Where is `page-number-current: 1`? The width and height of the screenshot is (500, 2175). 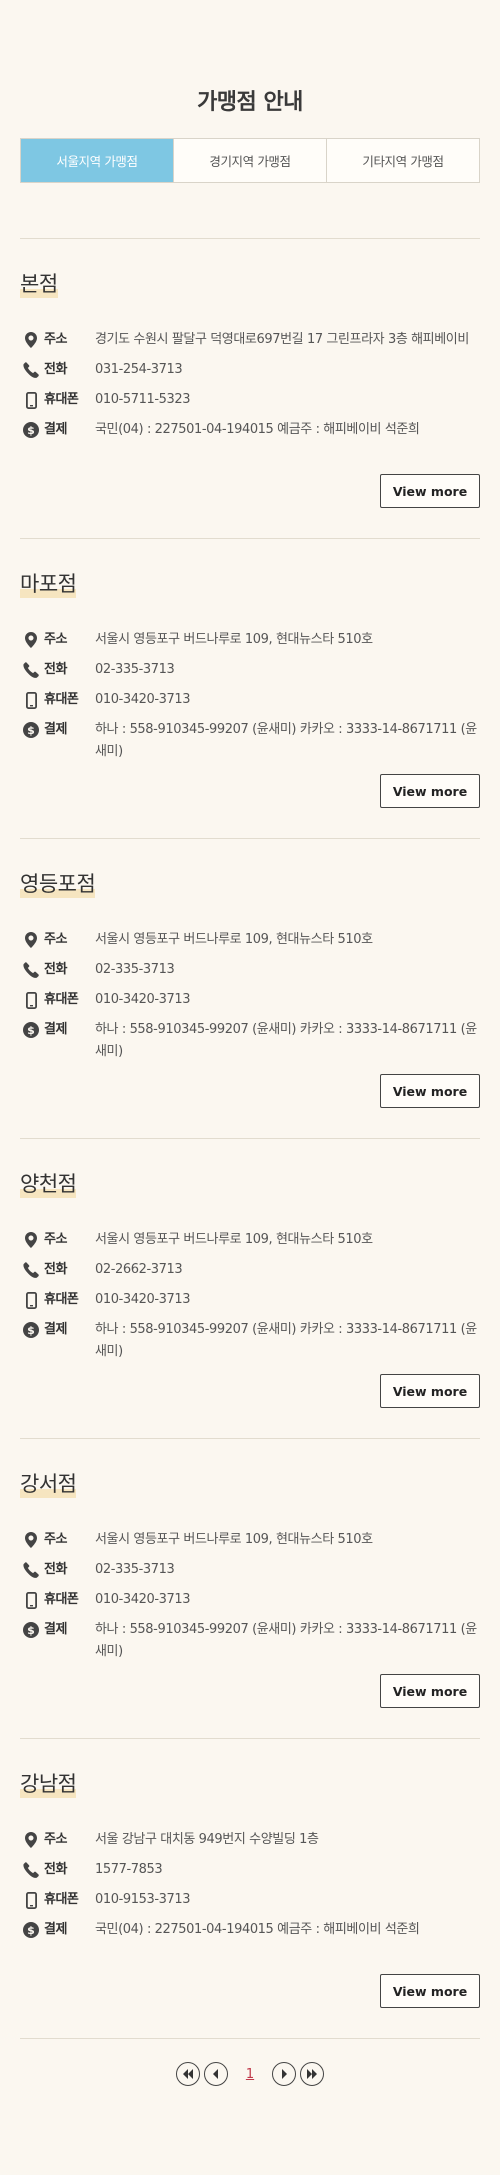
page-number-current: 1 is located at coordinates (250, 2074).